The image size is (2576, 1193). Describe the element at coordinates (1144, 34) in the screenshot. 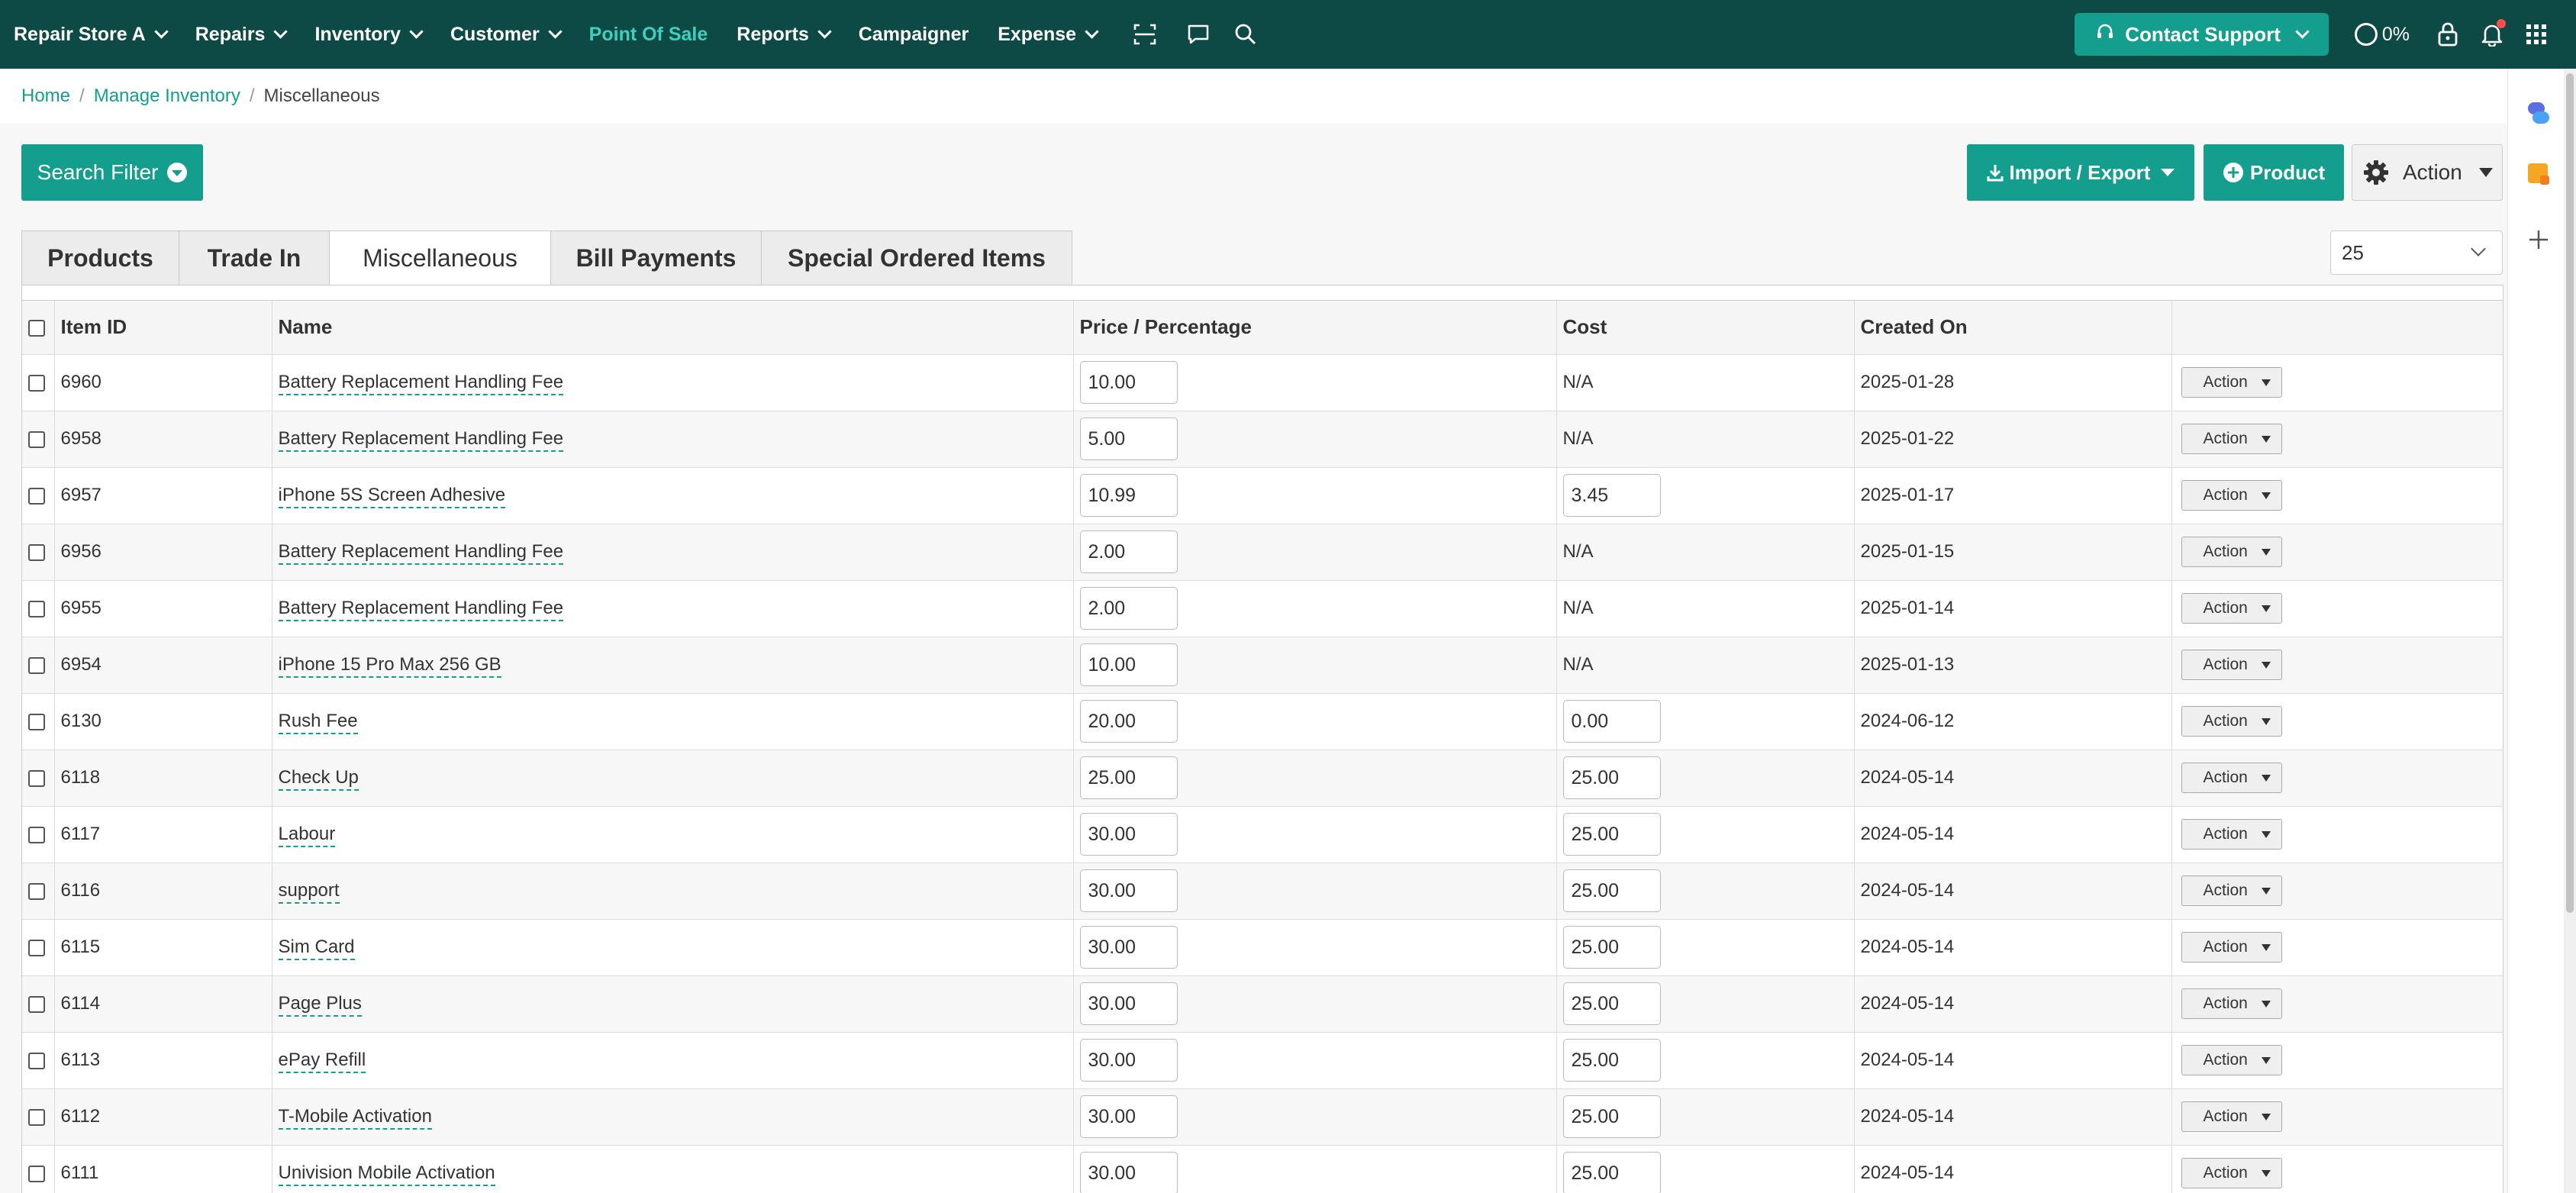

I see `barcode-scan-icon` at that location.